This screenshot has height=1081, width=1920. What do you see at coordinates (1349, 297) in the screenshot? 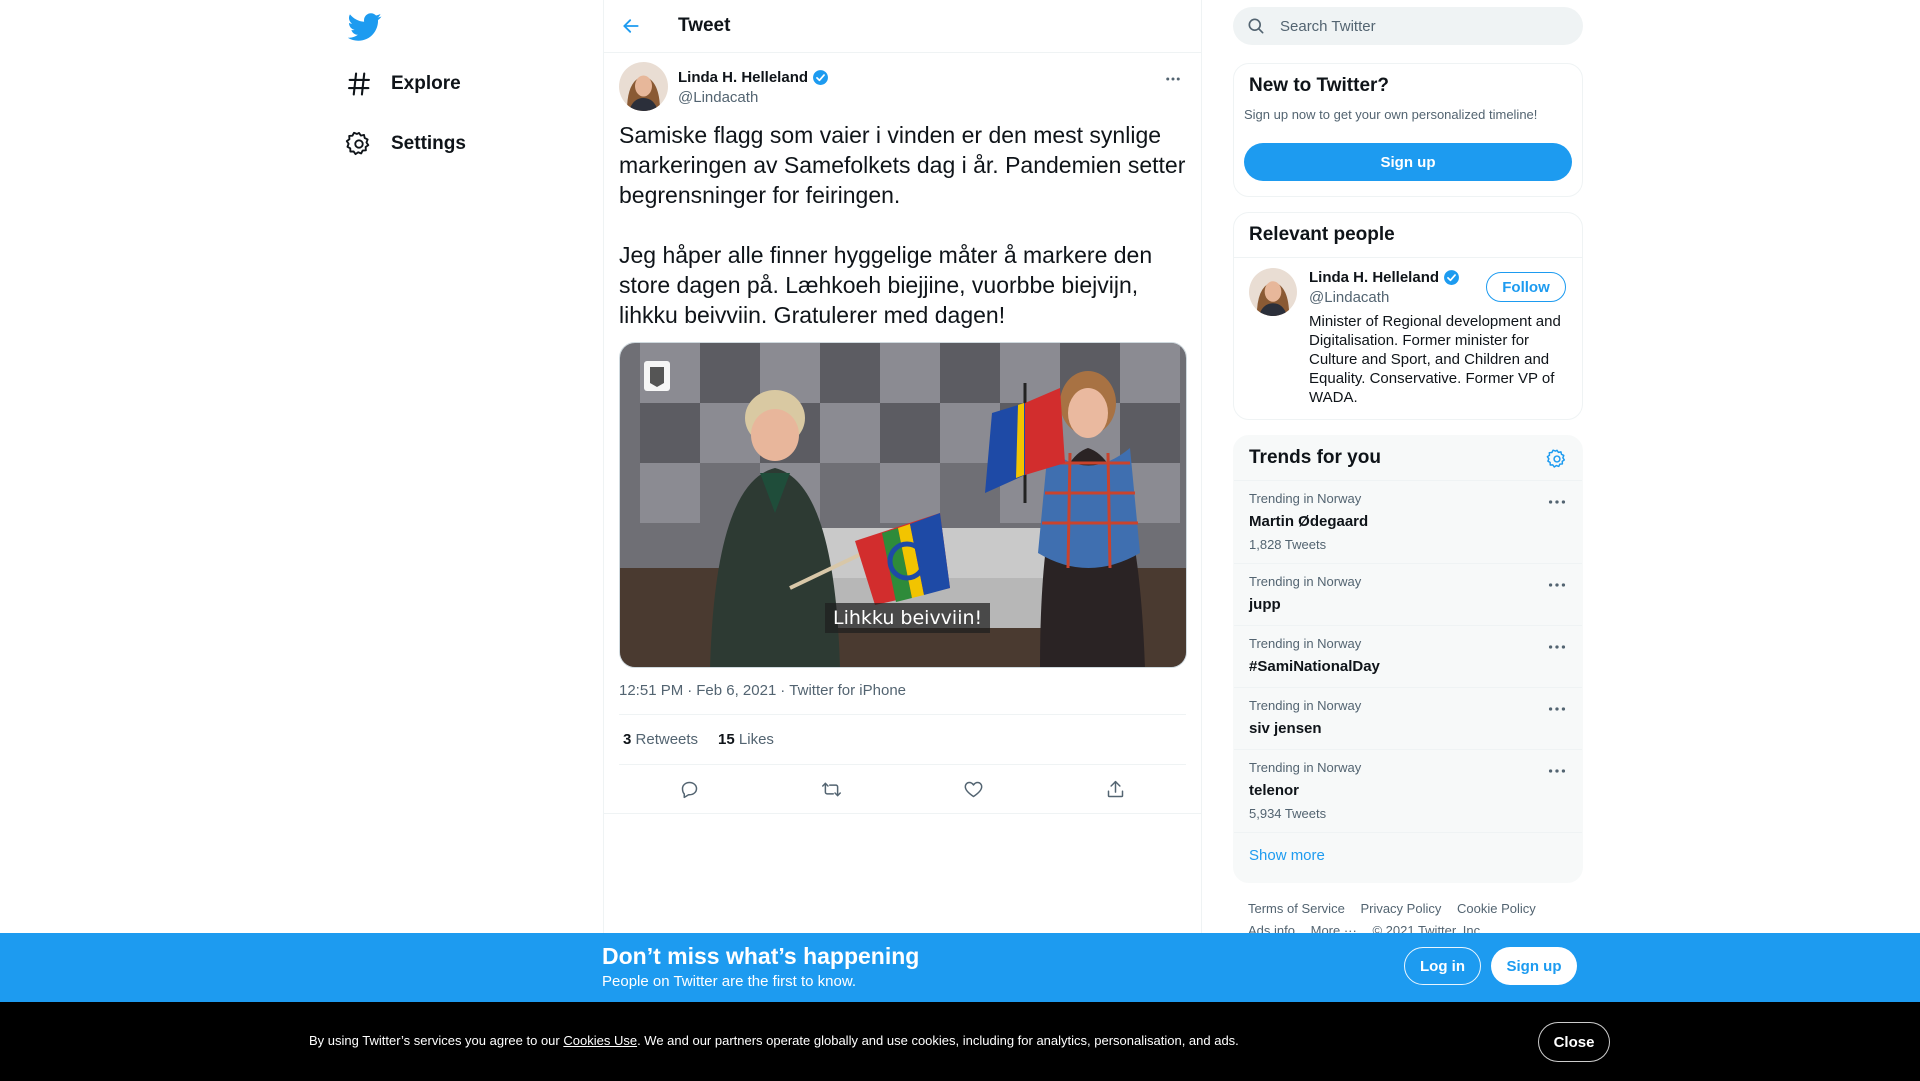
I see `person-handle: @Lindacath` at bounding box center [1349, 297].